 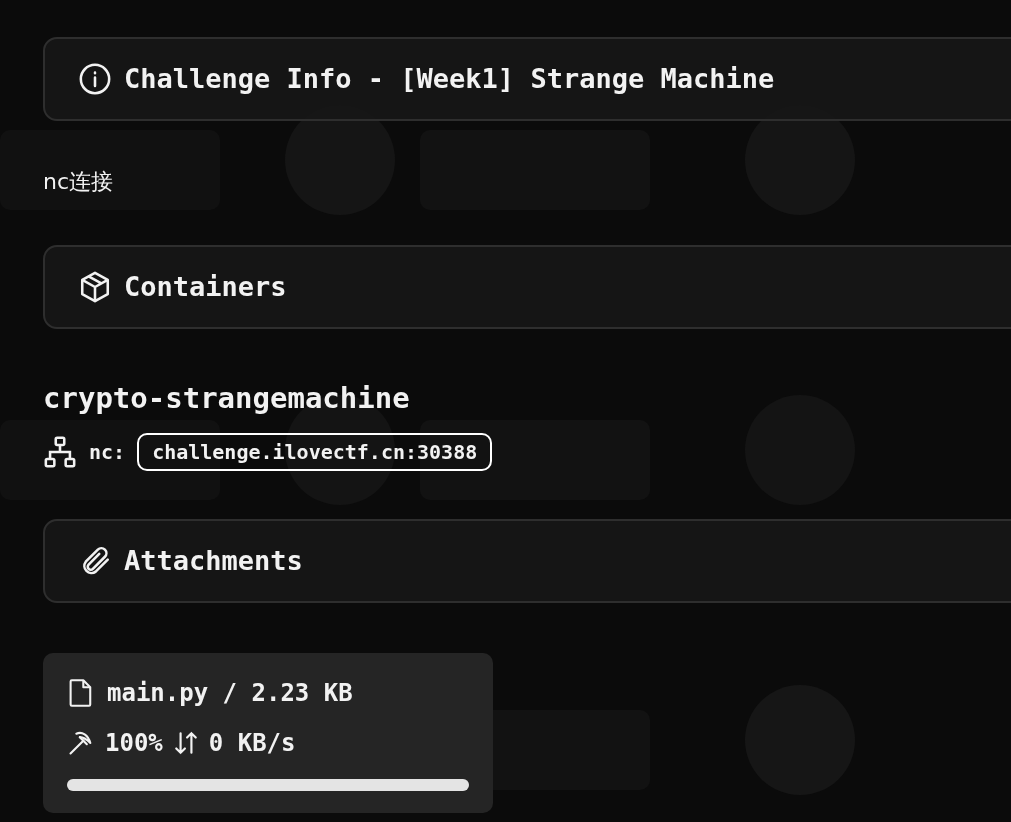 What do you see at coordinates (315, 452) in the screenshot?
I see `address-link: challenge.ilovectf.cn:30388` at bounding box center [315, 452].